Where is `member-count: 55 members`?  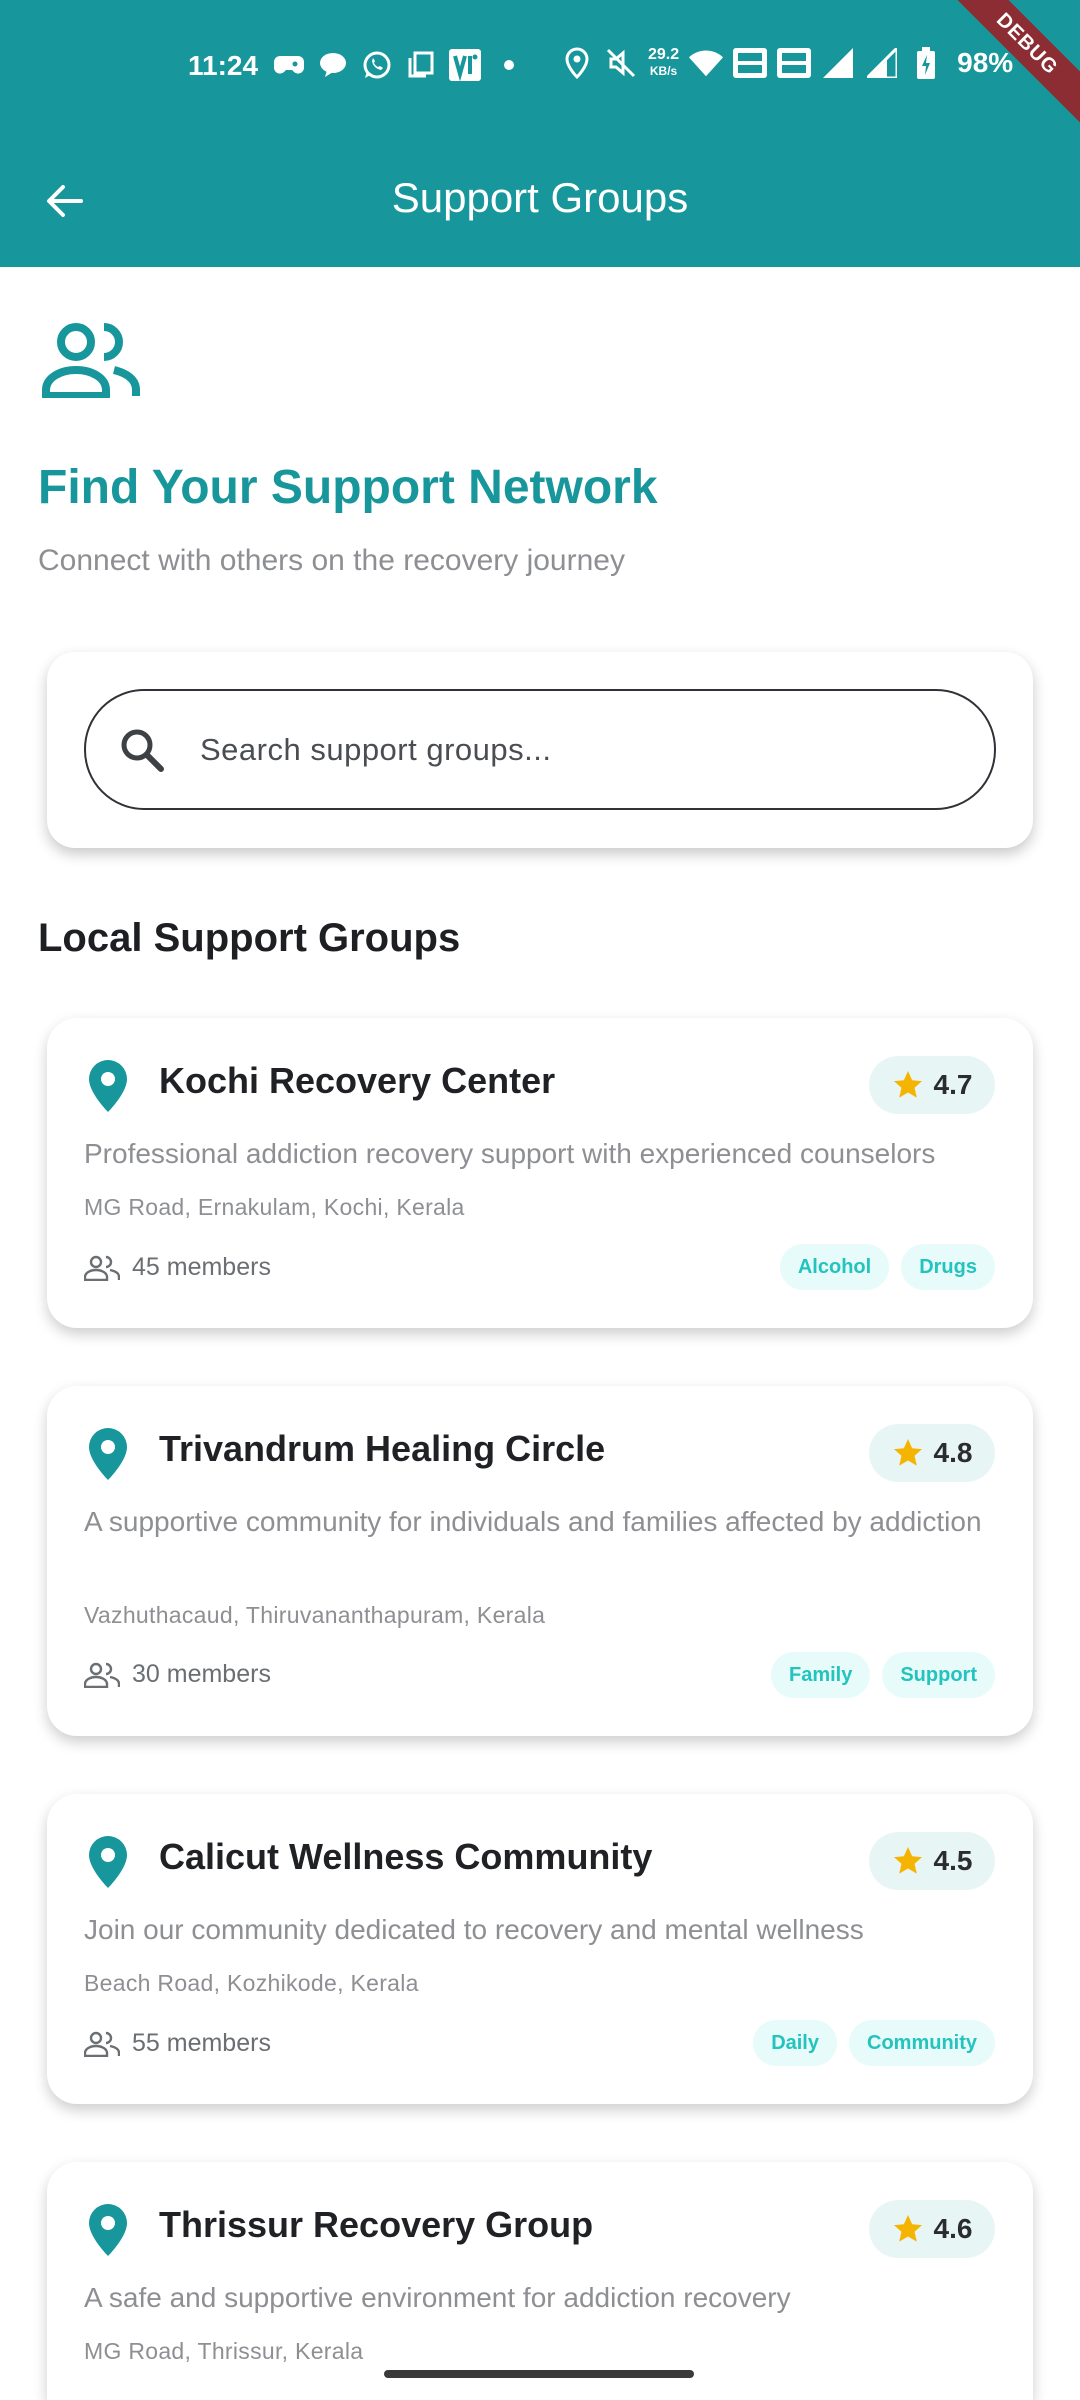
member-count: 55 members is located at coordinates (177, 2043).